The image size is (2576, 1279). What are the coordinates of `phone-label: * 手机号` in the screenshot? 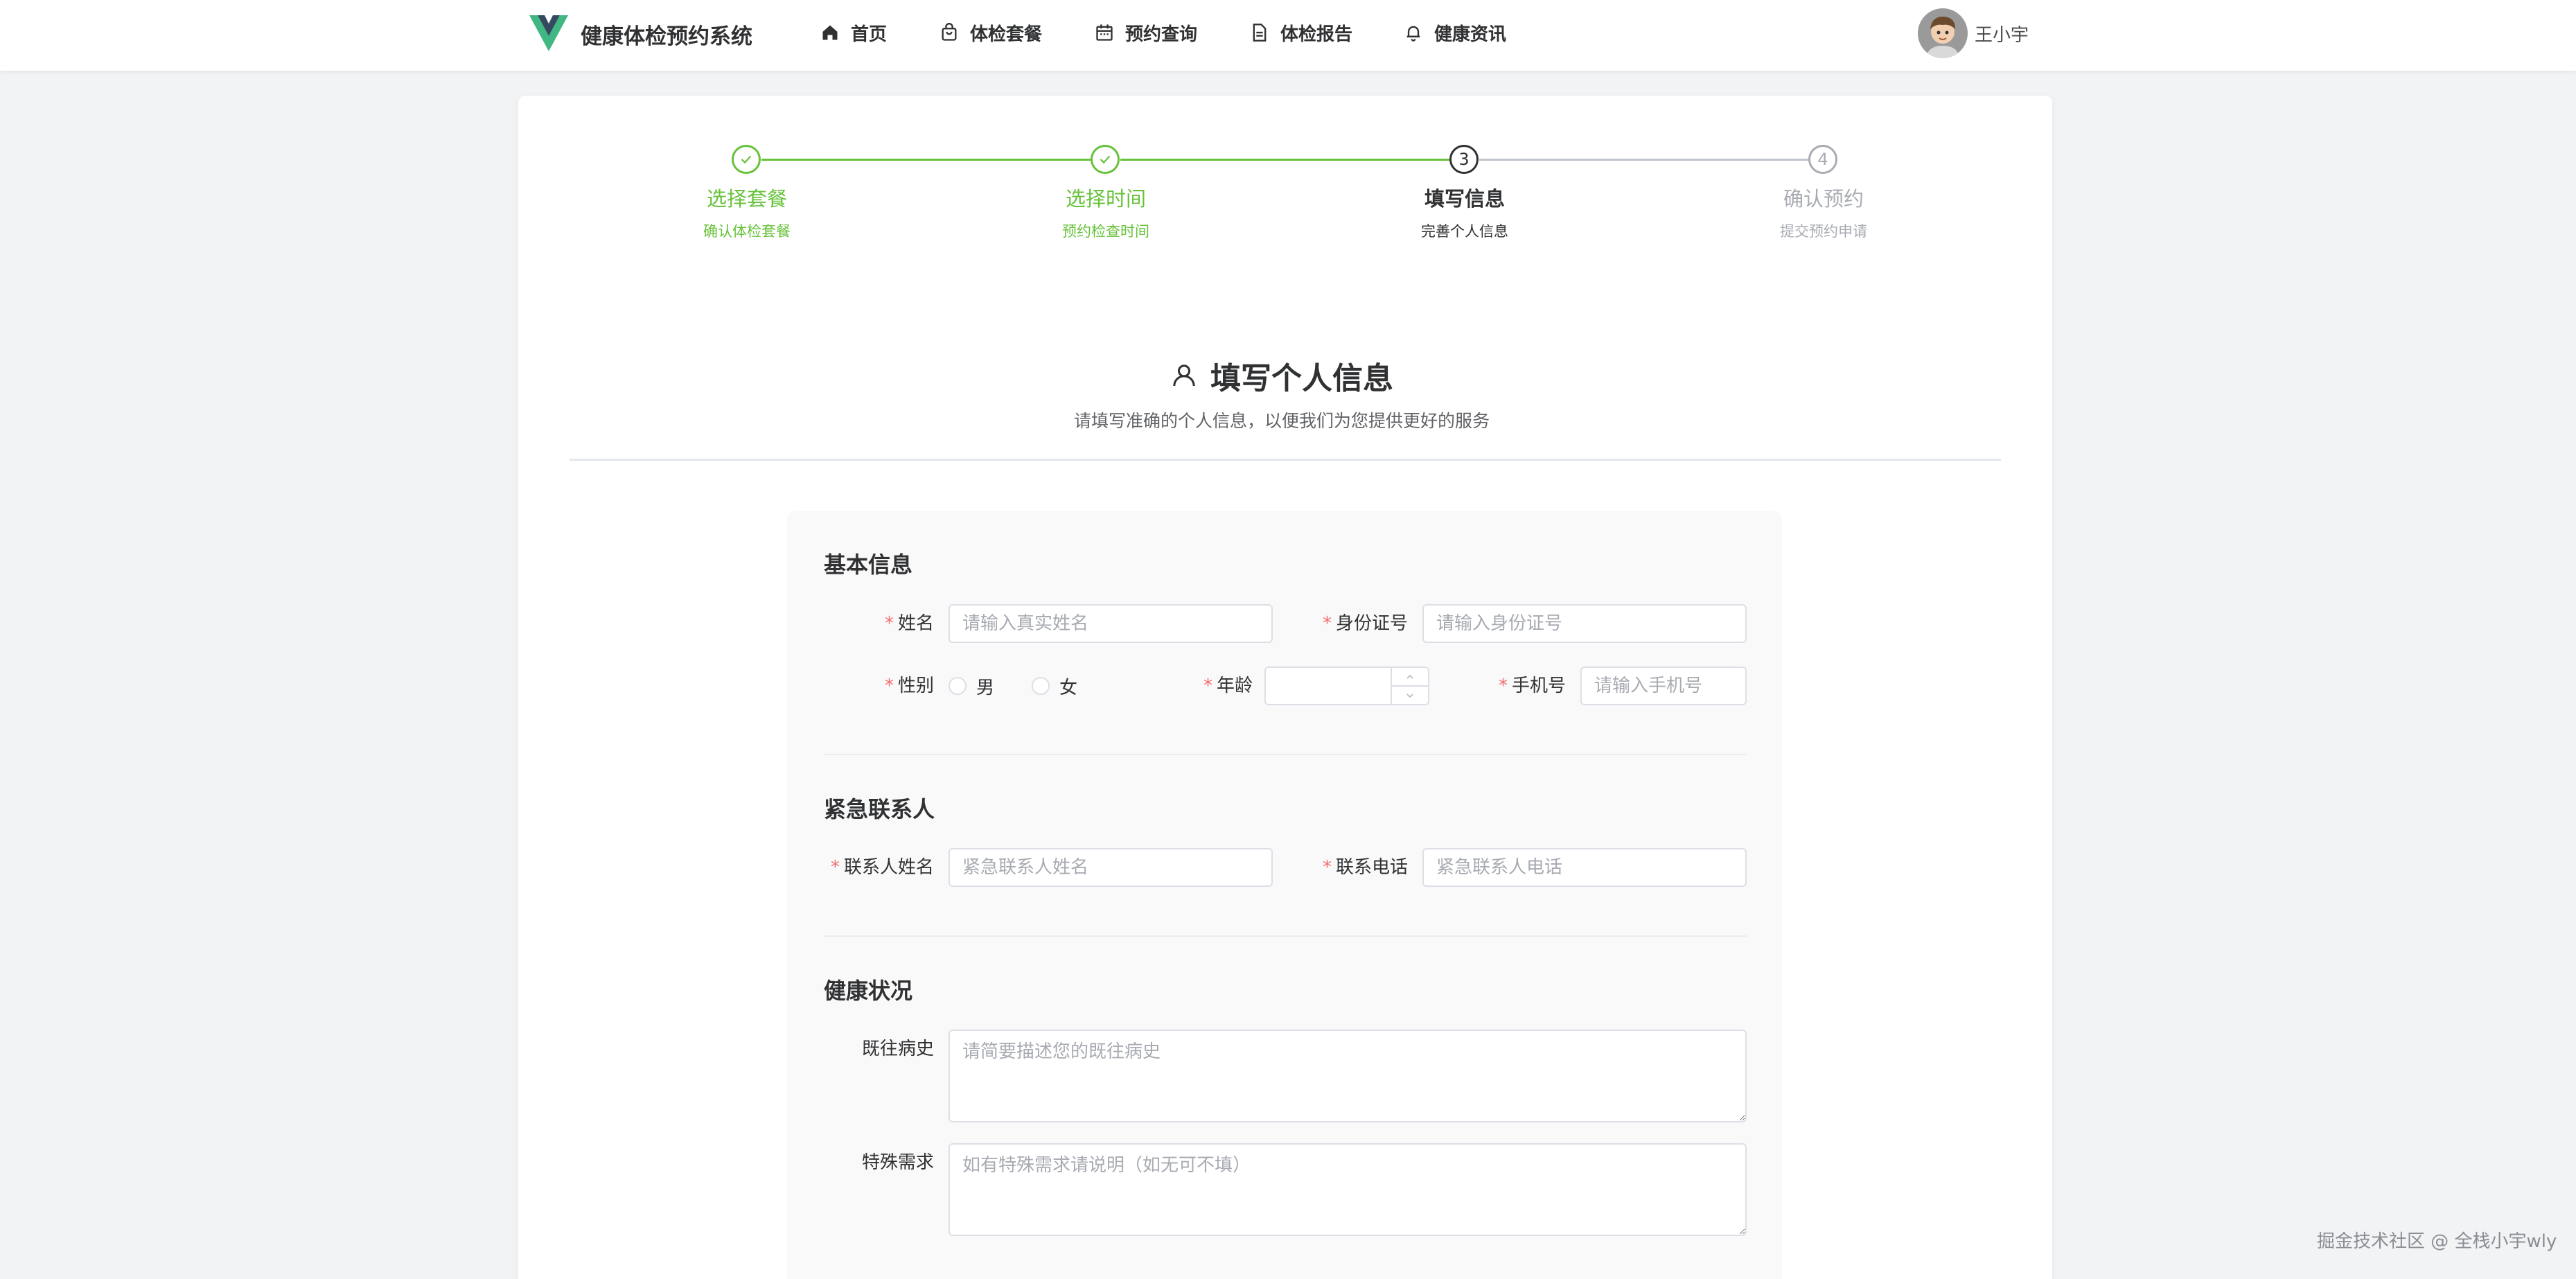 It's located at (1532, 686).